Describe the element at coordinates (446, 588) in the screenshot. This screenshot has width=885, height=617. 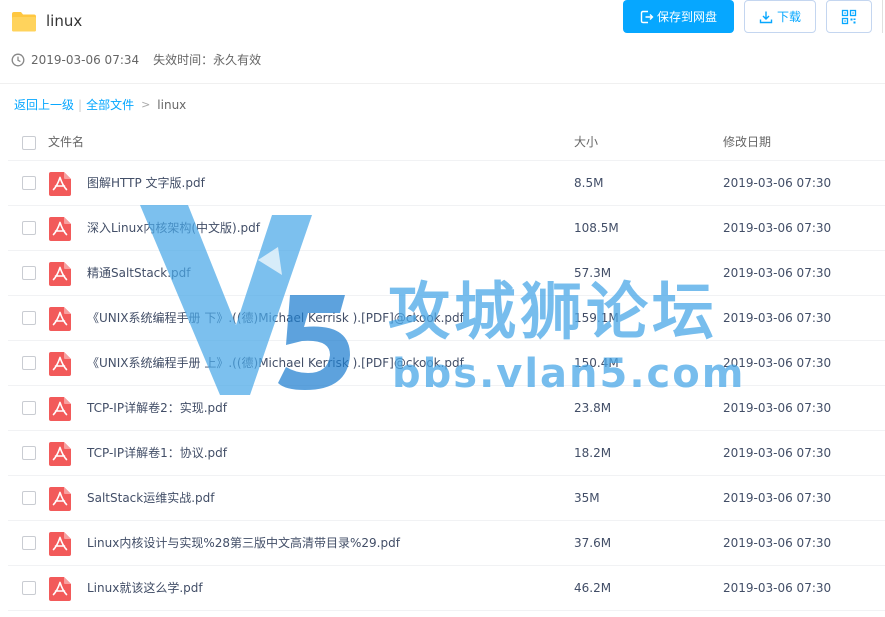
I see `file-row: Linux就该这么学.pdf 46.2M 2019-03-06 07:30` at that location.